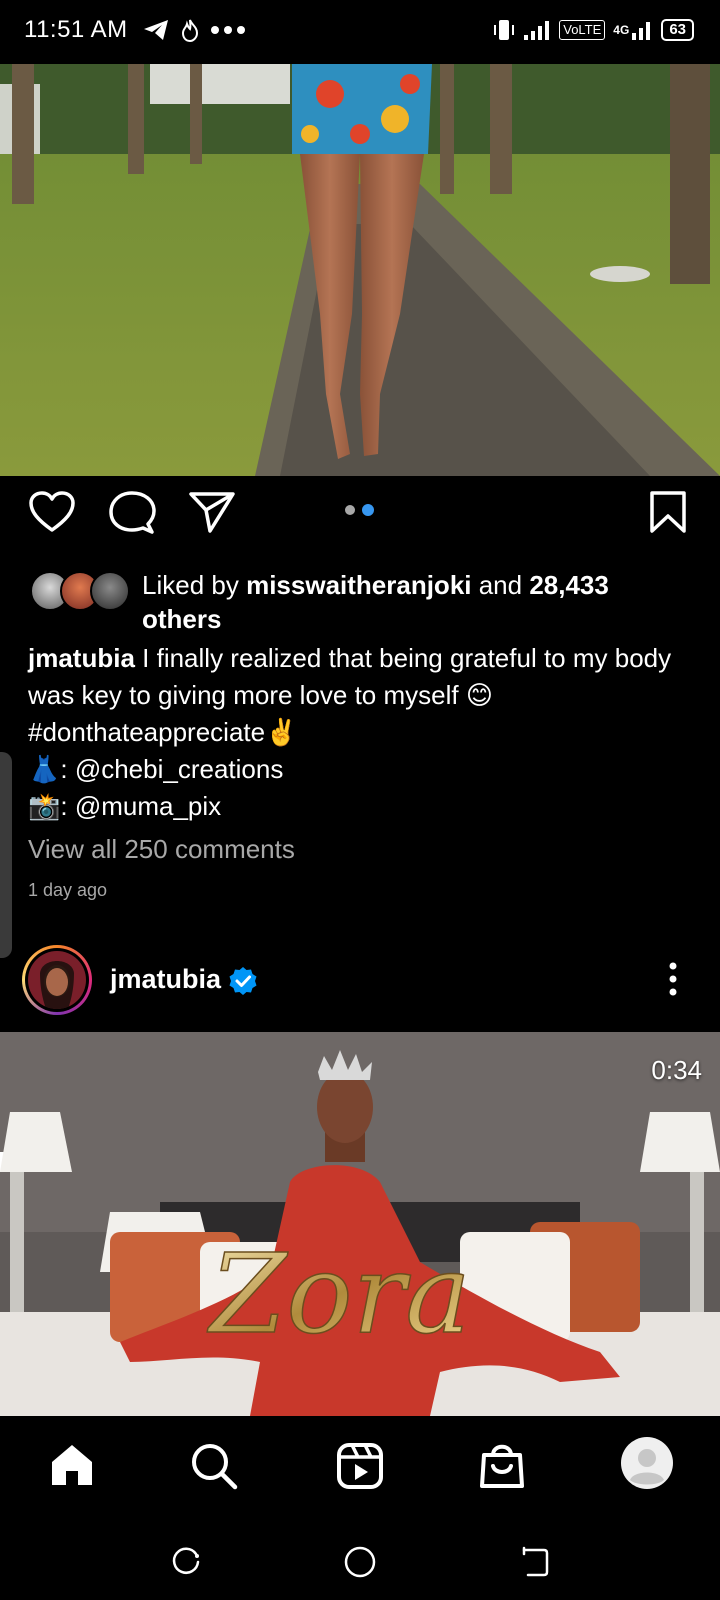 Image resolution: width=720 pixels, height=1600 pixels. What do you see at coordinates (502, 1465) in the screenshot?
I see `shop-bag-icon` at bounding box center [502, 1465].